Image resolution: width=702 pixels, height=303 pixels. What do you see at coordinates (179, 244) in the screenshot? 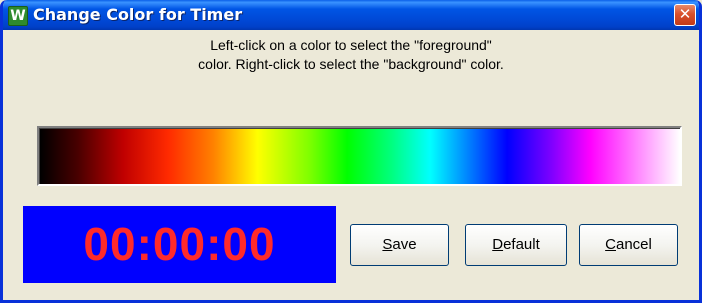
I see `timer-color-preview: 00:00:00` at bounding box center [179, 244].